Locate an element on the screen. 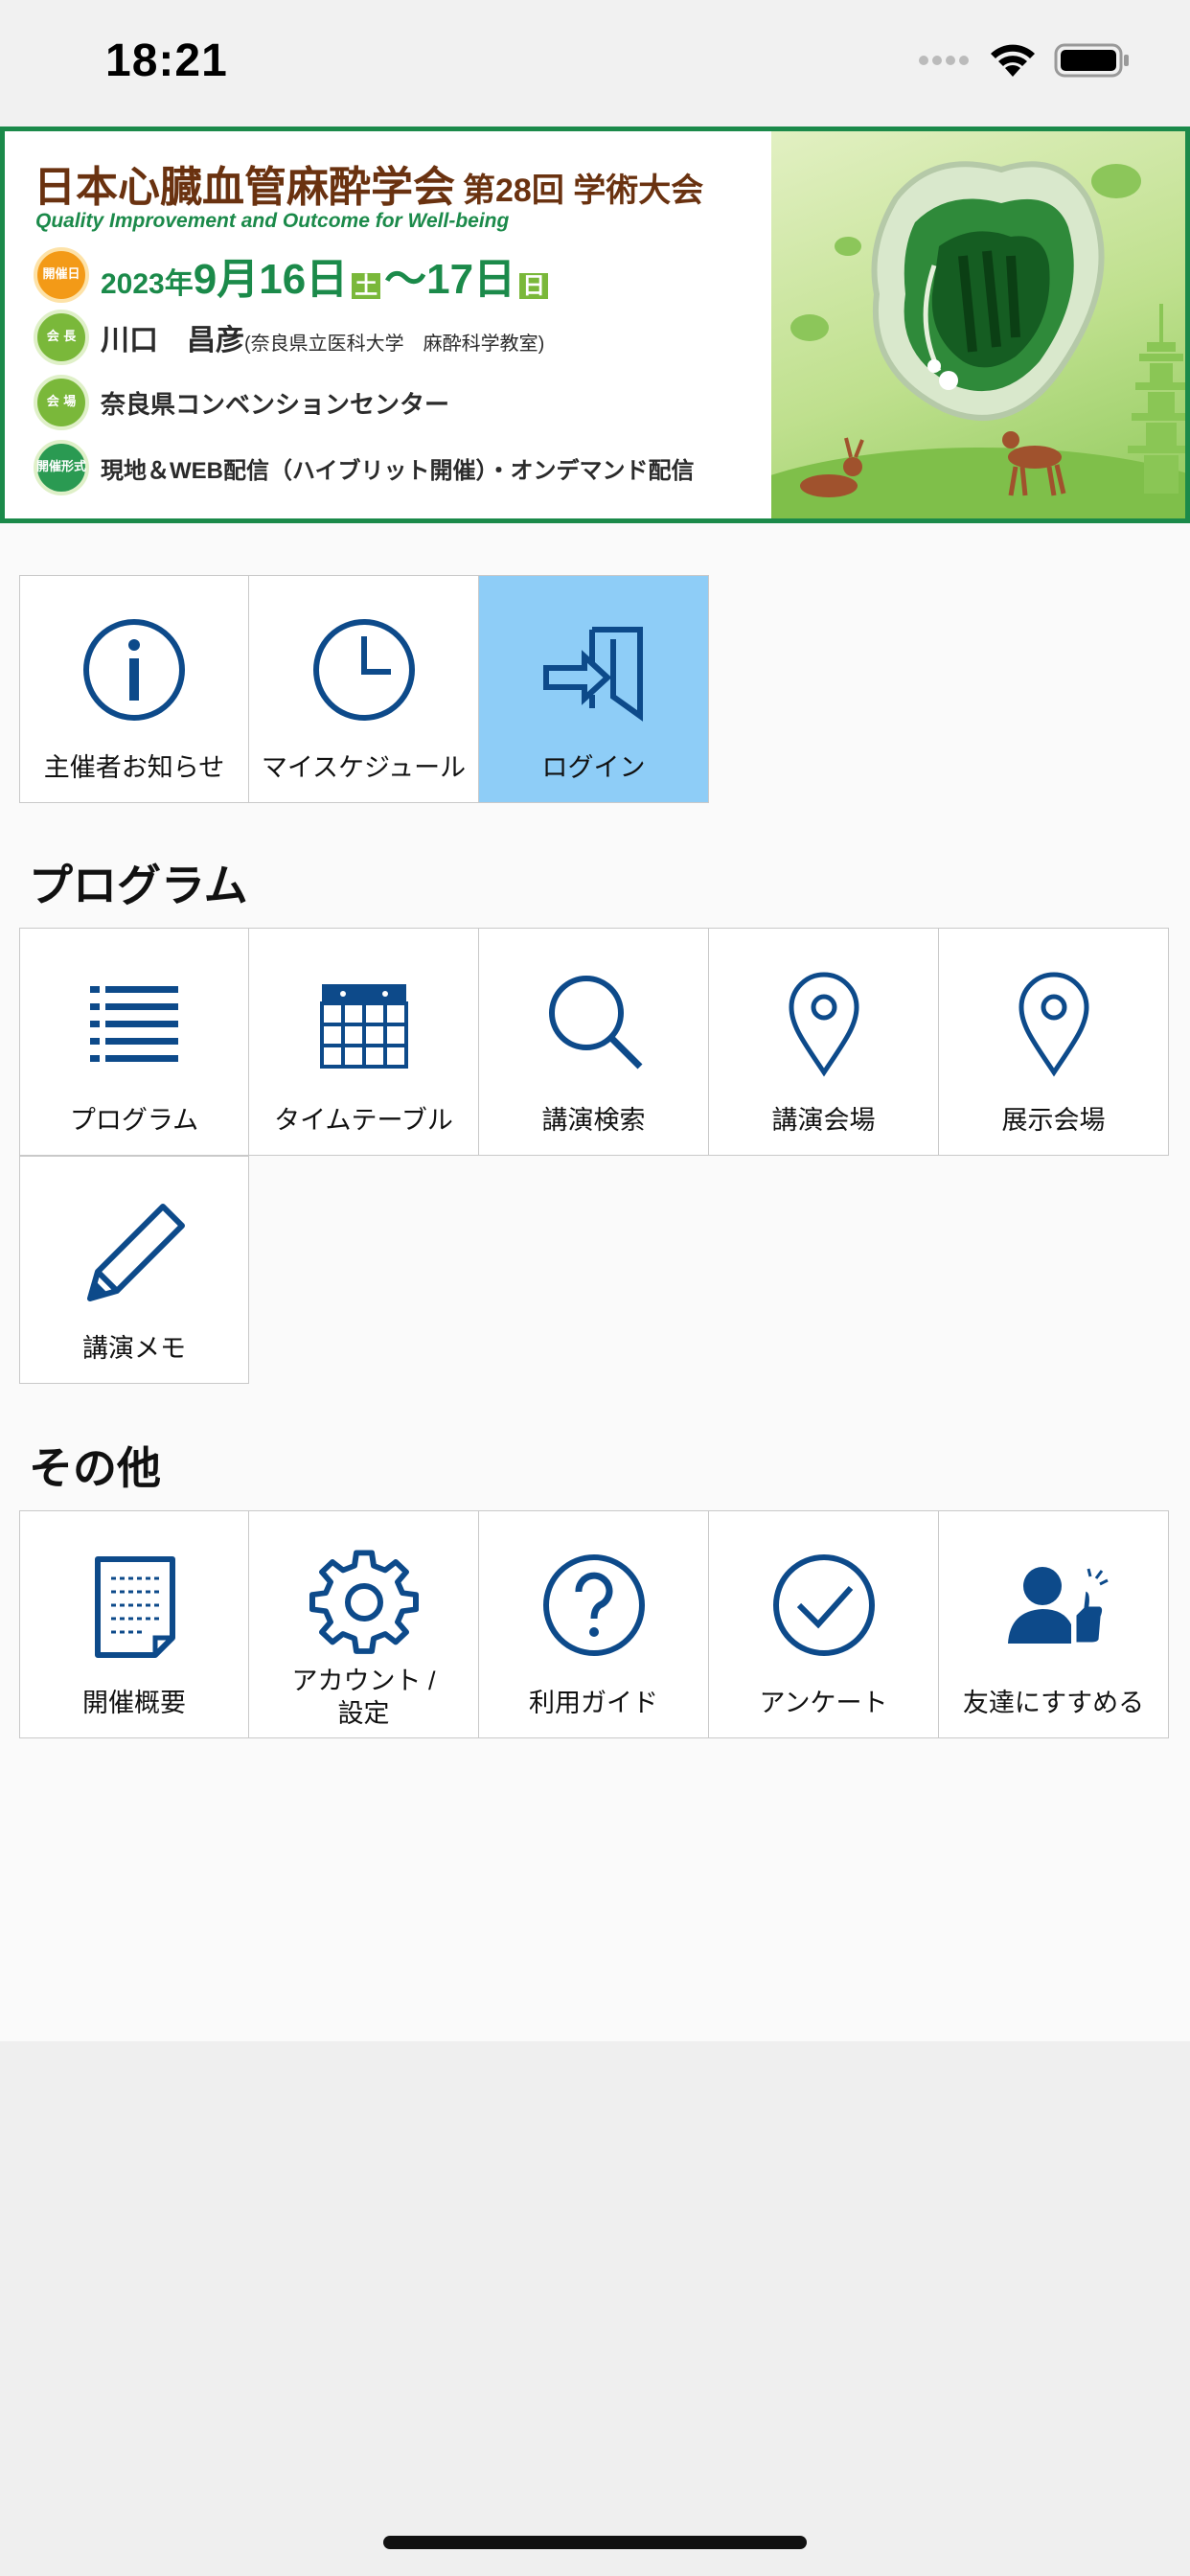 The height and width of the screenshot is (2576, 1190). top-menu-row: 主催者お知らせ マイスケジュール ログイン is located at coordinates (364, 689).